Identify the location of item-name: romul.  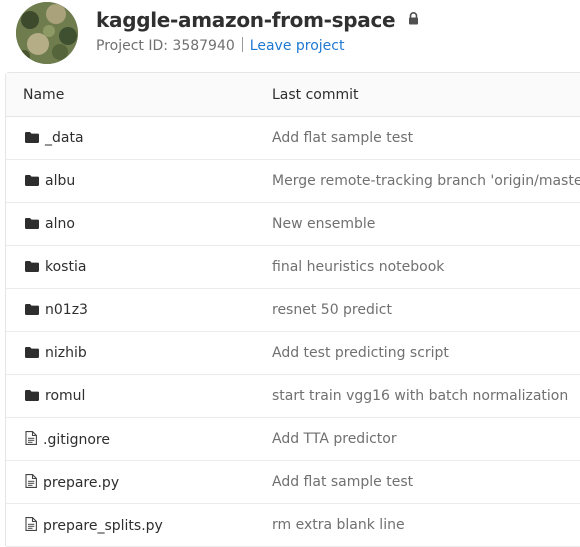
(65, 396).